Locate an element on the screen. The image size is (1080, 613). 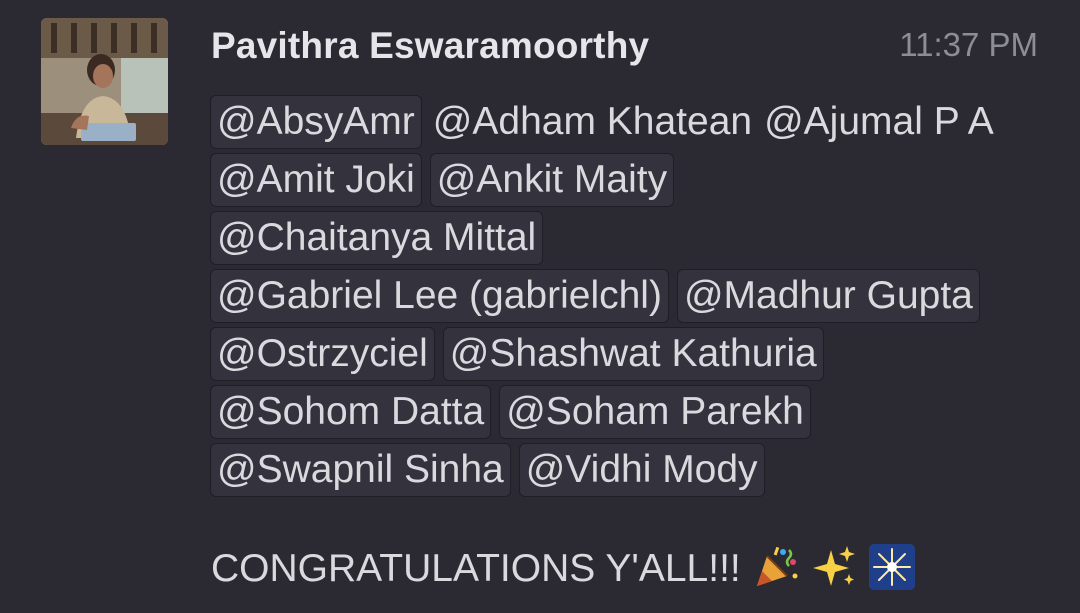
message-body: CONGRATULATIONS Y'ALL!!! is located at coordinates (563, 569).